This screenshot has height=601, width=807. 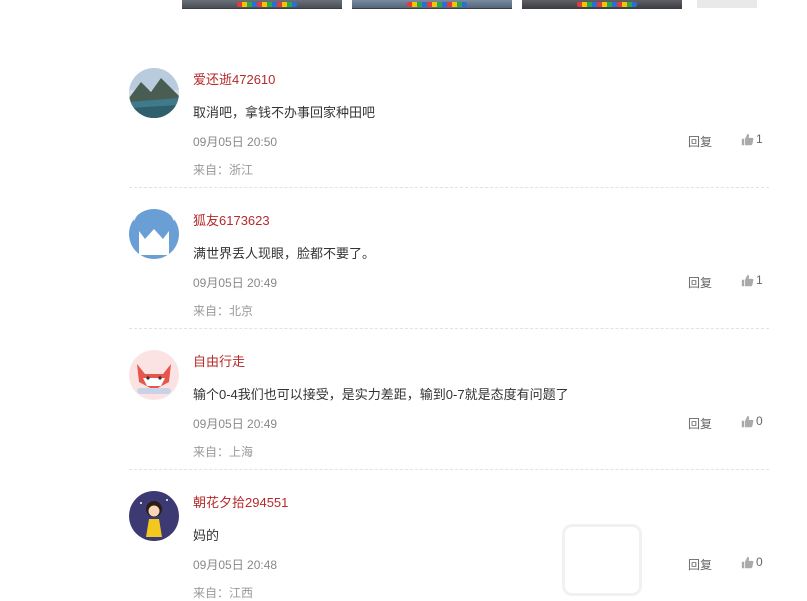 I want to click on fox-avatar-icon, so click(x=154, y=375).